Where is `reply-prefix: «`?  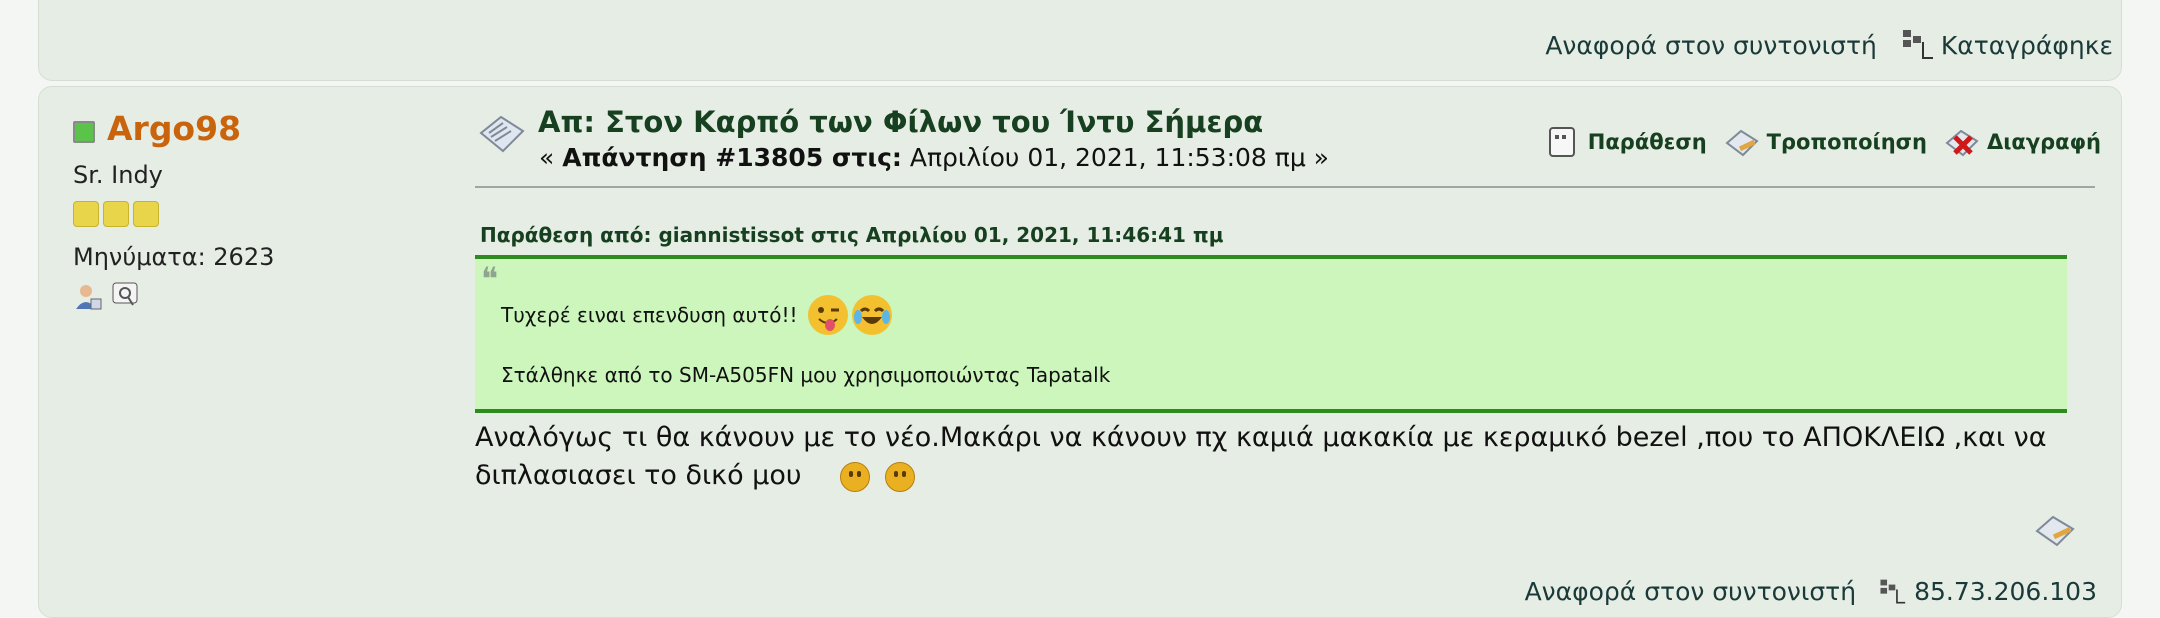
reply-prefix: « is located at coordinates (551, 157).